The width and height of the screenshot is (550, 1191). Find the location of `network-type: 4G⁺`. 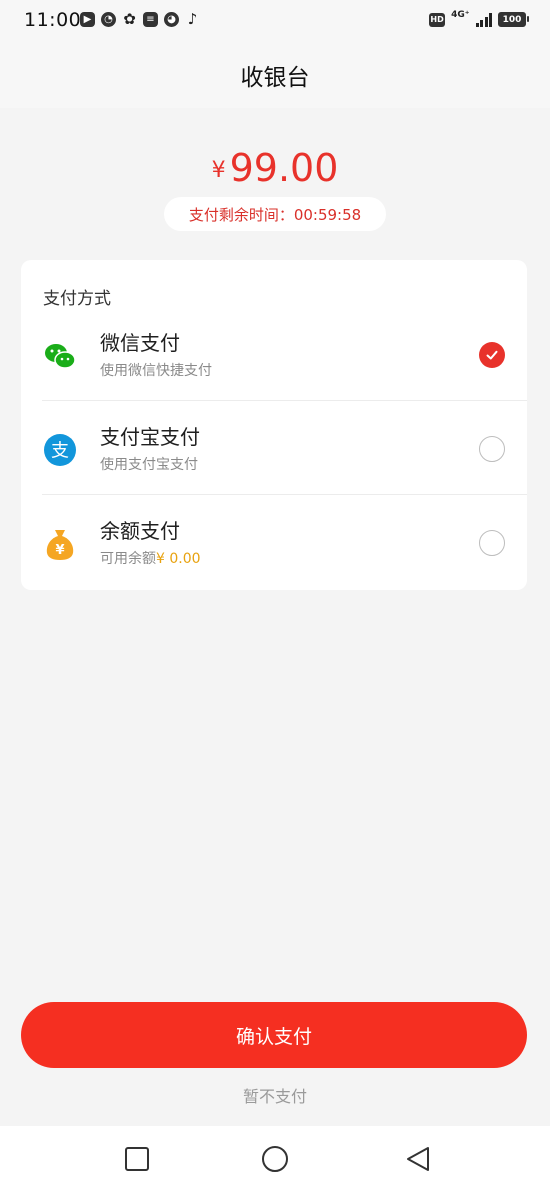

network-type: 4G⁺ is located at coordinates (460, 14).